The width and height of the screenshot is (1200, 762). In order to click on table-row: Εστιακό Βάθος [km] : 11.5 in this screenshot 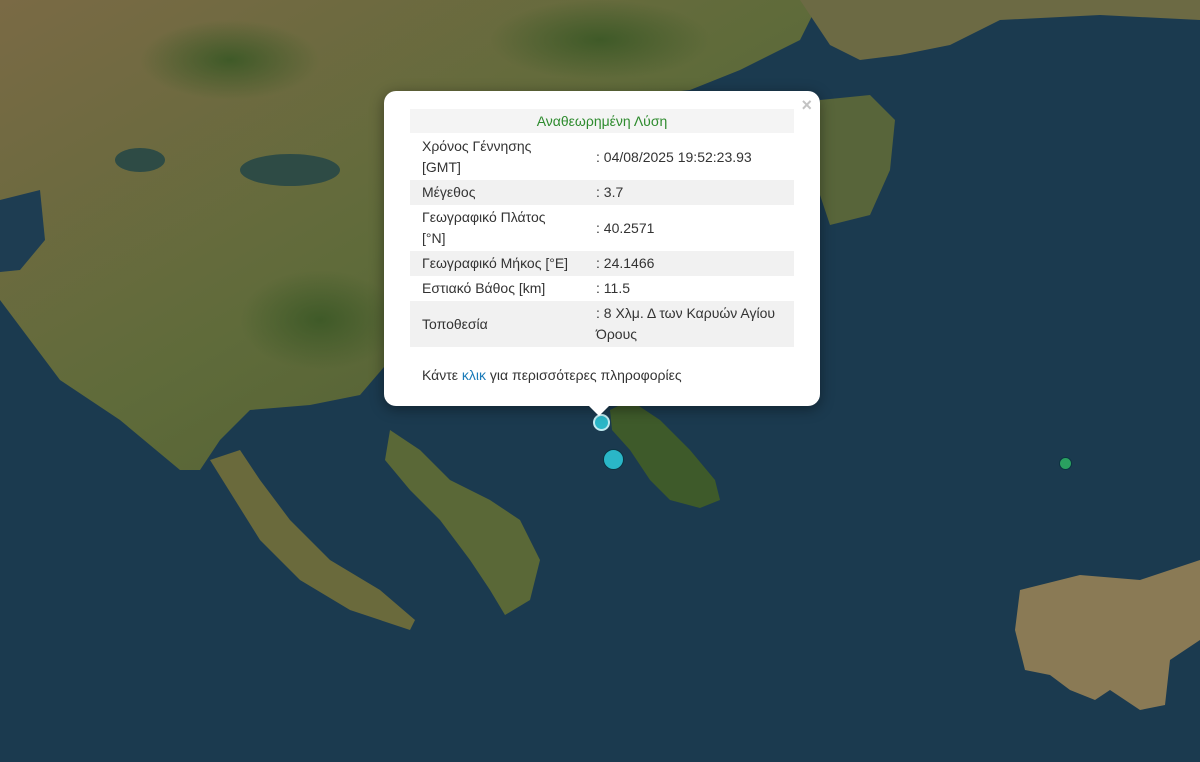, I will do `click(602, 288)`.